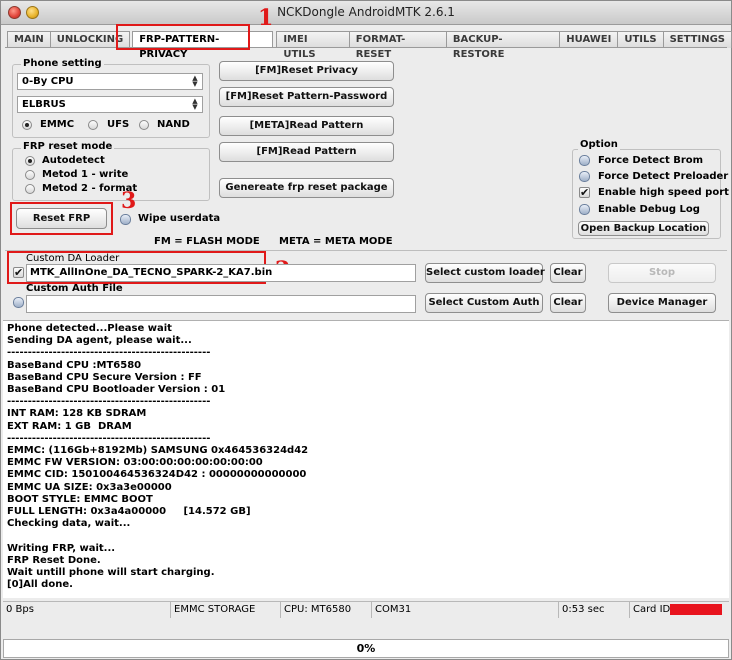 The height and width of the screenshot is (660, 732). What do you see at coordinates (649, 209) in the screenshot?
I see `enable-debug-log-label: Enable Debug Log` at bounding box center [649, 209].